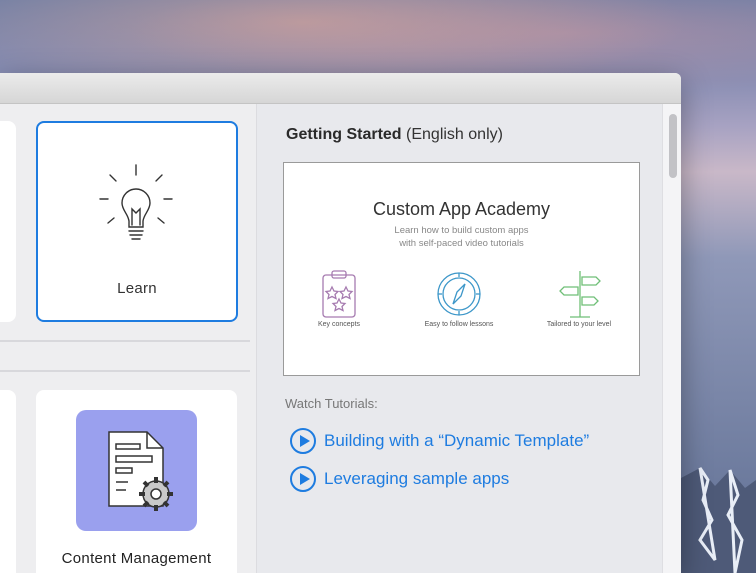  I want to click on lightbulb-icon, so click(136, 202).